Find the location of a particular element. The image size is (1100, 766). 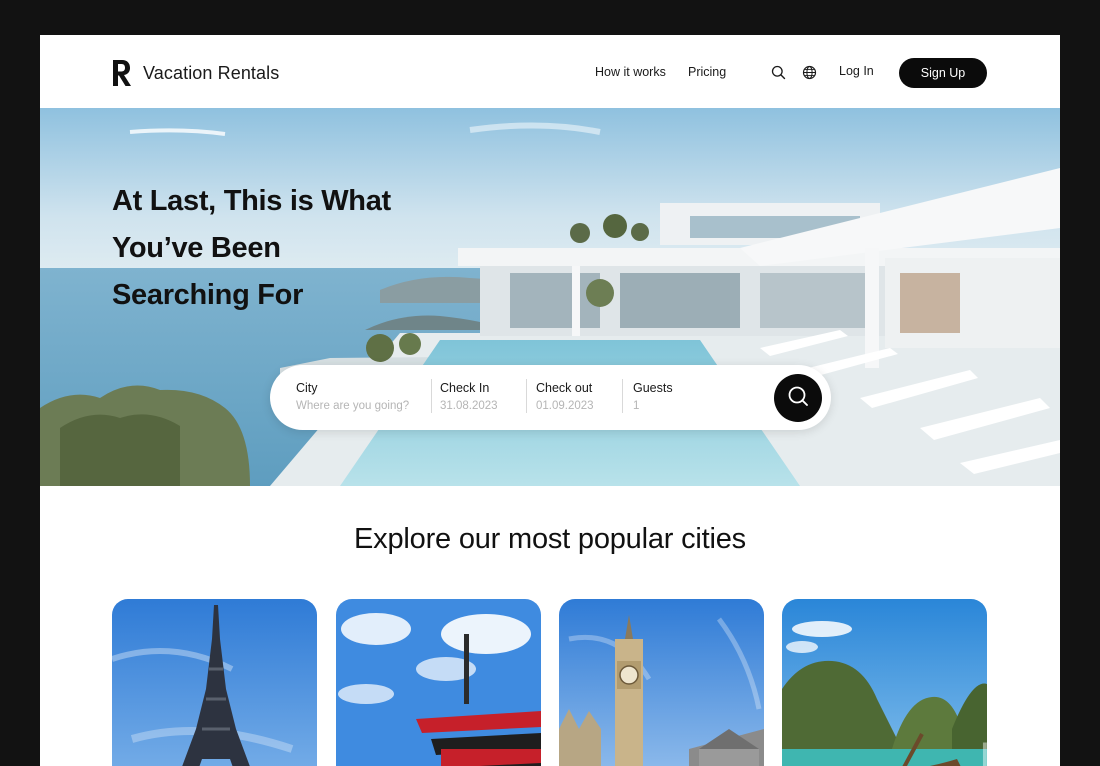

city-card-paris is located at coordinates (214, 682).